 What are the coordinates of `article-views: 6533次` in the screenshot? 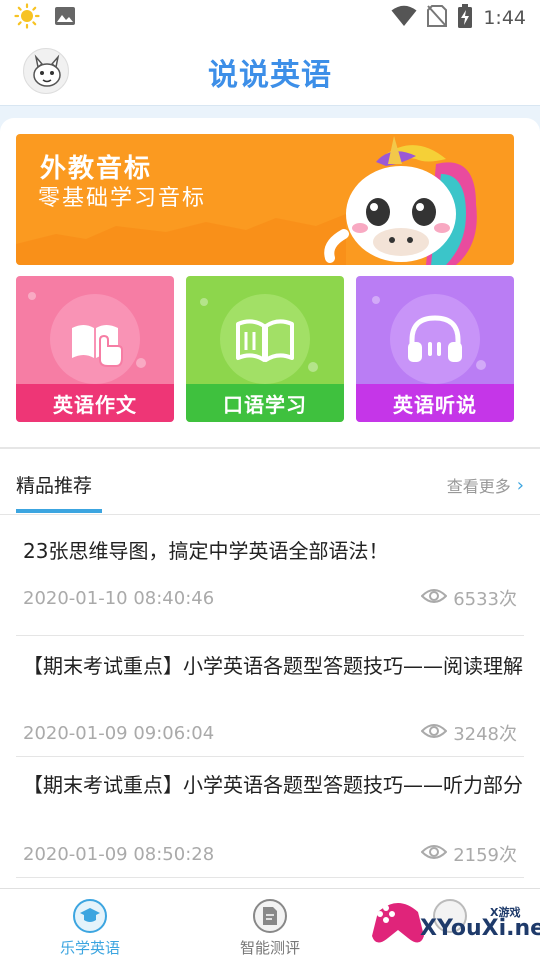 It's located at (468, 598).